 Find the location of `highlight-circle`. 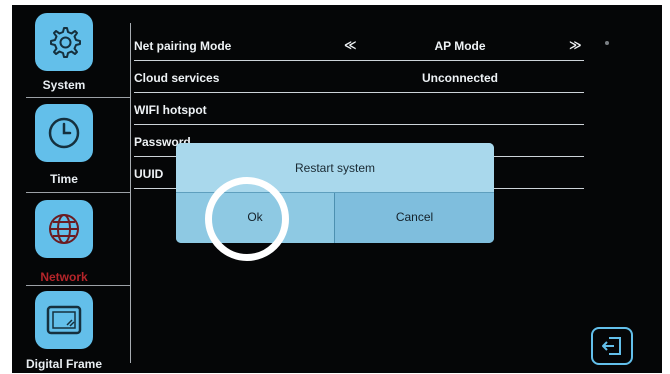

highlight-circle is located at coordinates (247, 219).